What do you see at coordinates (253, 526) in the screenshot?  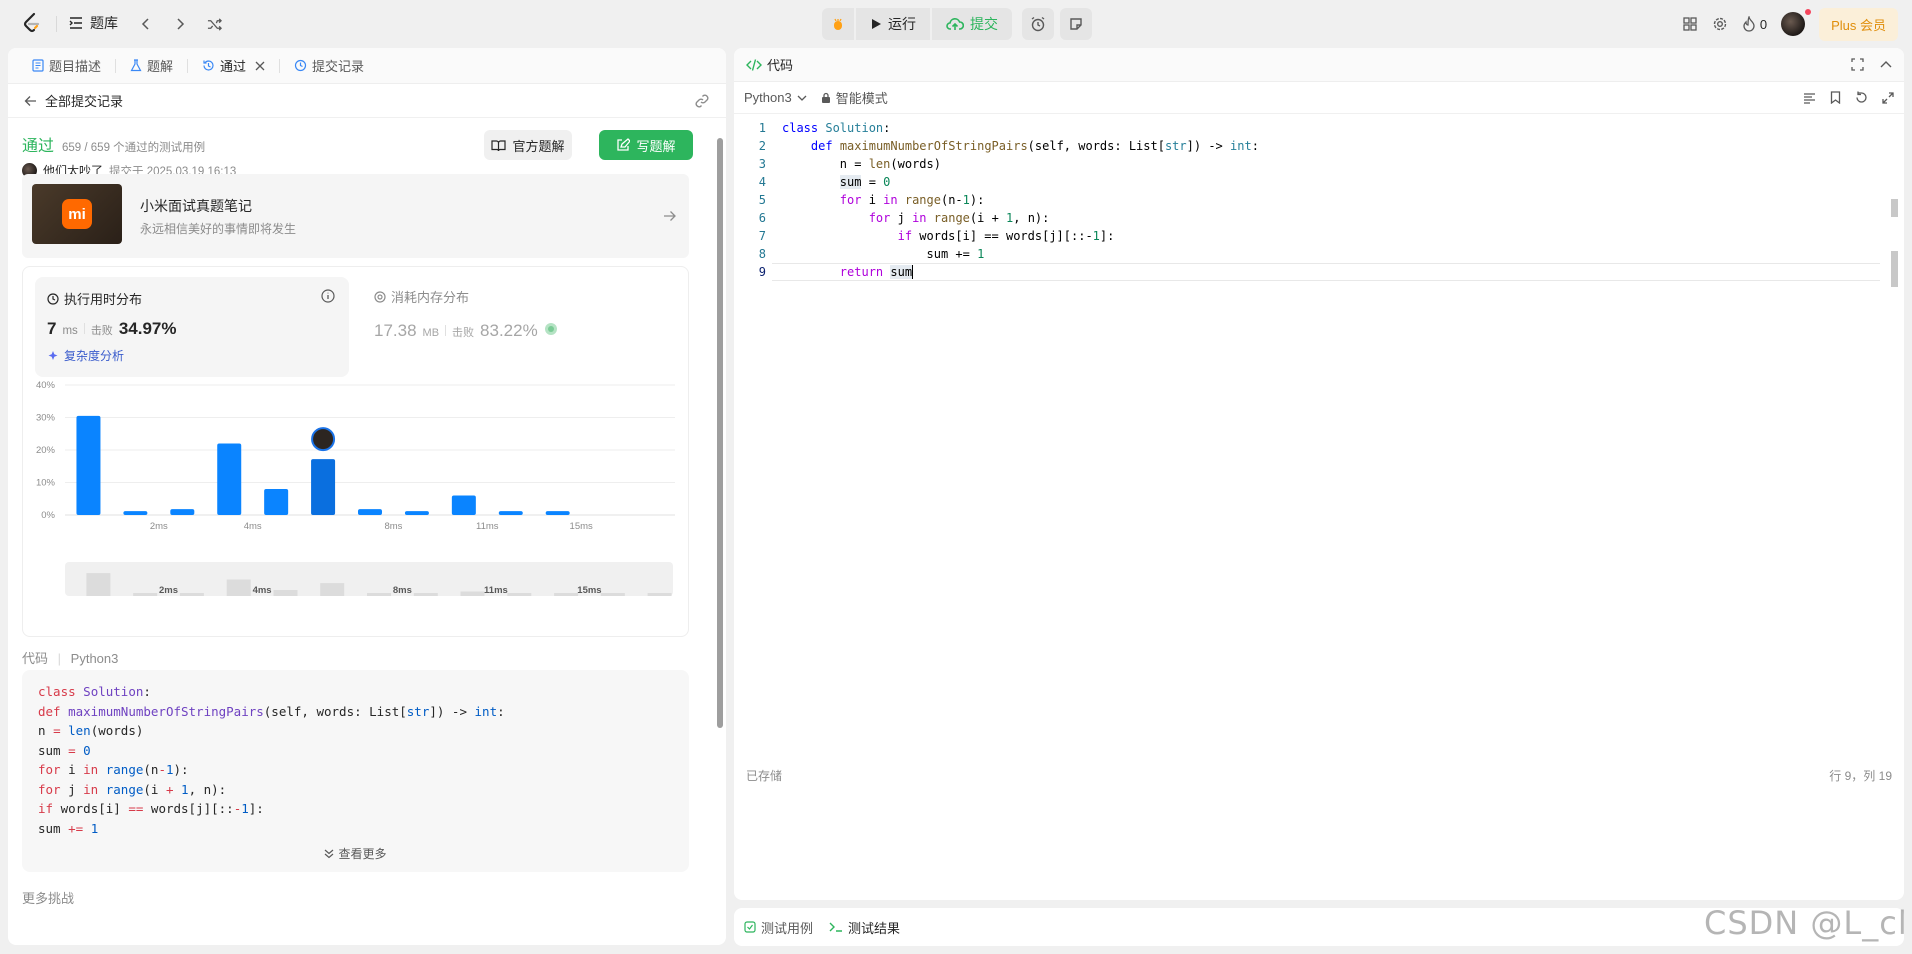 I see `x-tick-label: 4ms` at bounding box center [253, 526].